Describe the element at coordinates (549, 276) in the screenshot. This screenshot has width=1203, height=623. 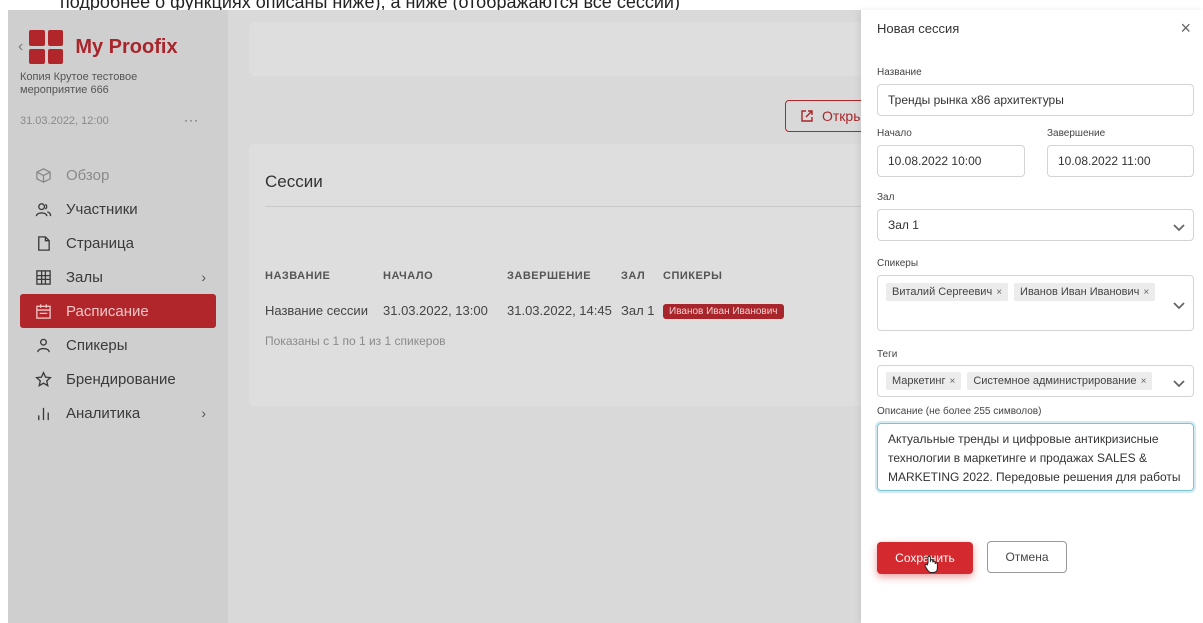
I see `column-header-end: ЗАВЕРШЕНИЕ` at that location.